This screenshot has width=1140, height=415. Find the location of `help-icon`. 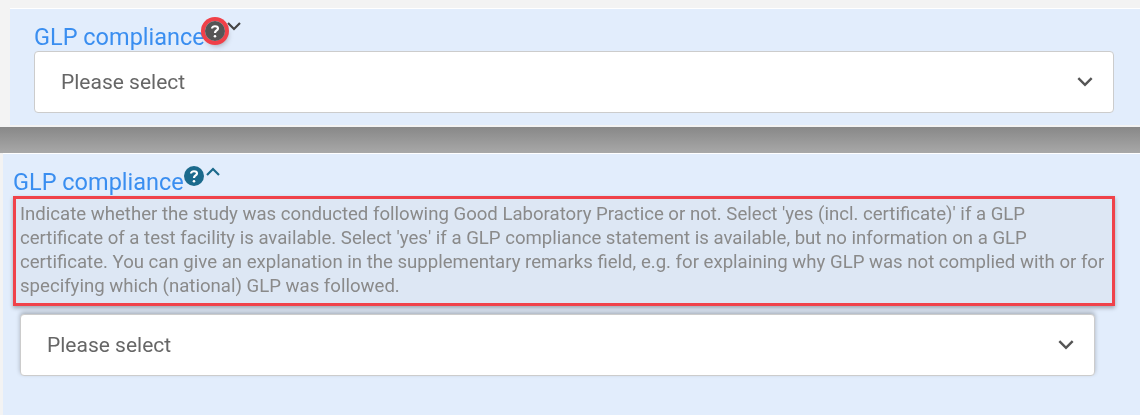

help-icon is located at coordinates (193, 176).